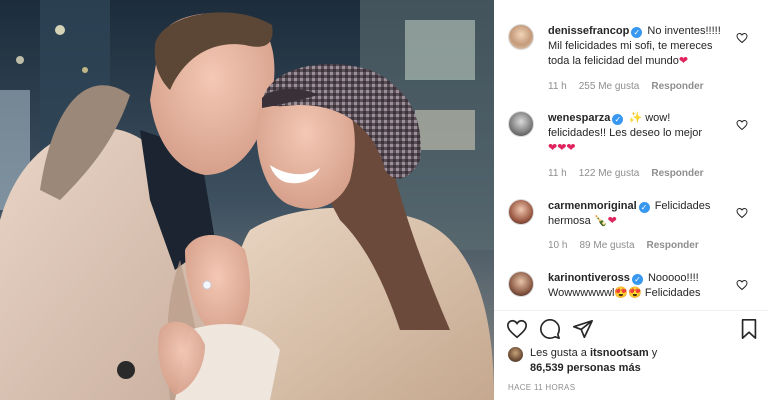 This screenshot has width=768, height=400. I want to click on comment-text-line: hermosa, so click(569, 221).